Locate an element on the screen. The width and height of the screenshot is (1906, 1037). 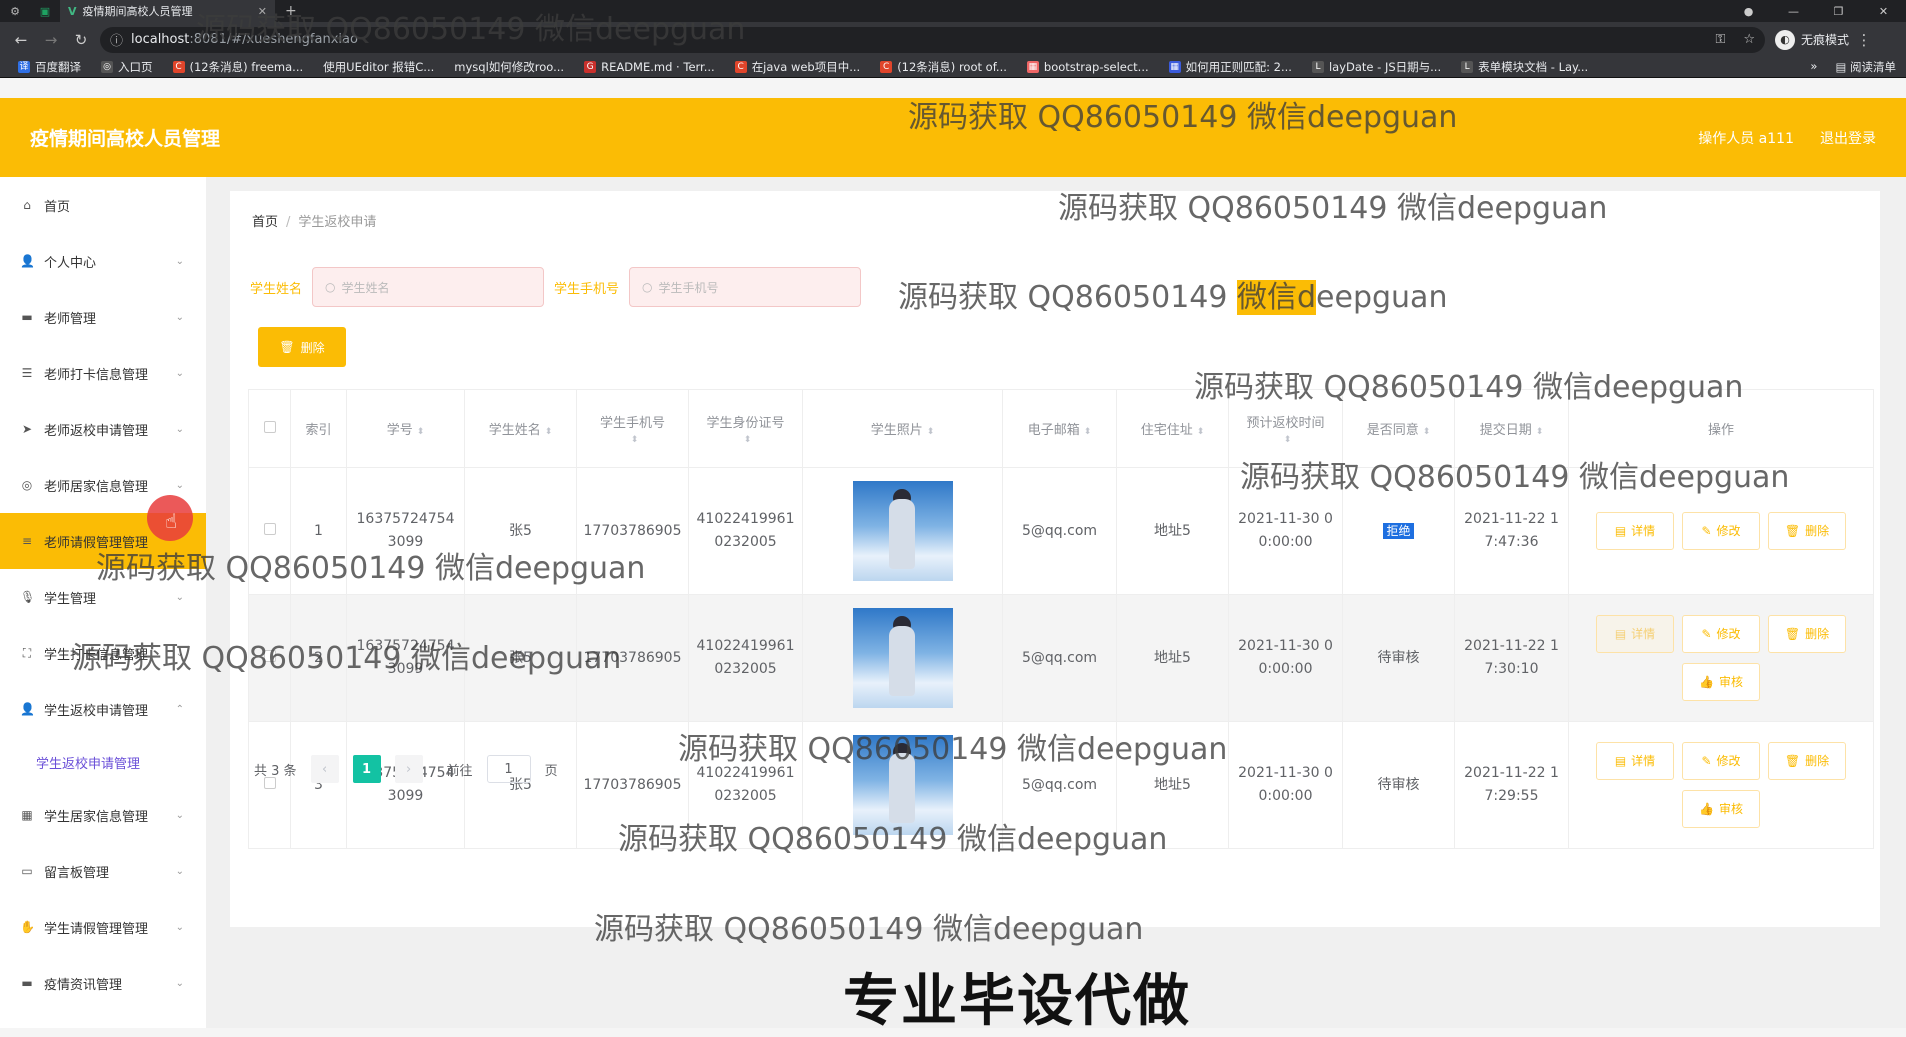
goto-page-input: 1 is located at coordinates (508, 769).